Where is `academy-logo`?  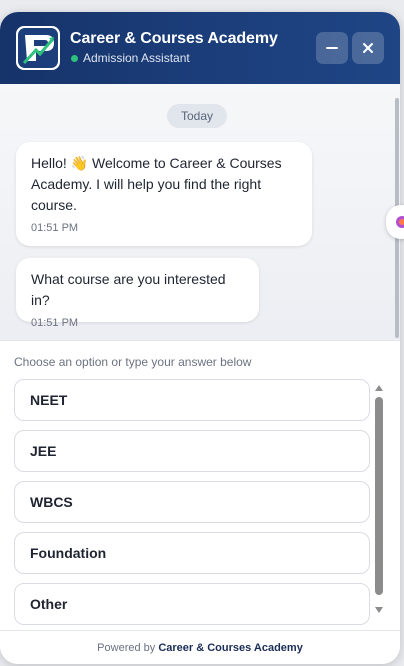
academy-logo is located at coordinates (38, 48).